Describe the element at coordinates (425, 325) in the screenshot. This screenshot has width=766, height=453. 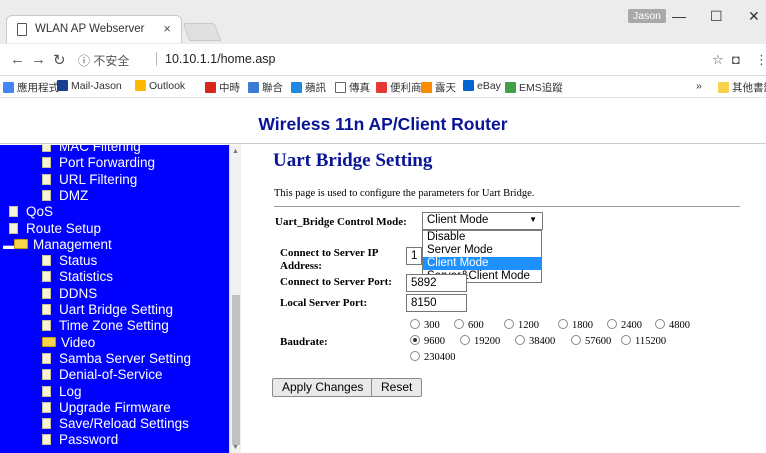
I see `baudrate-radio: 300` at that location.